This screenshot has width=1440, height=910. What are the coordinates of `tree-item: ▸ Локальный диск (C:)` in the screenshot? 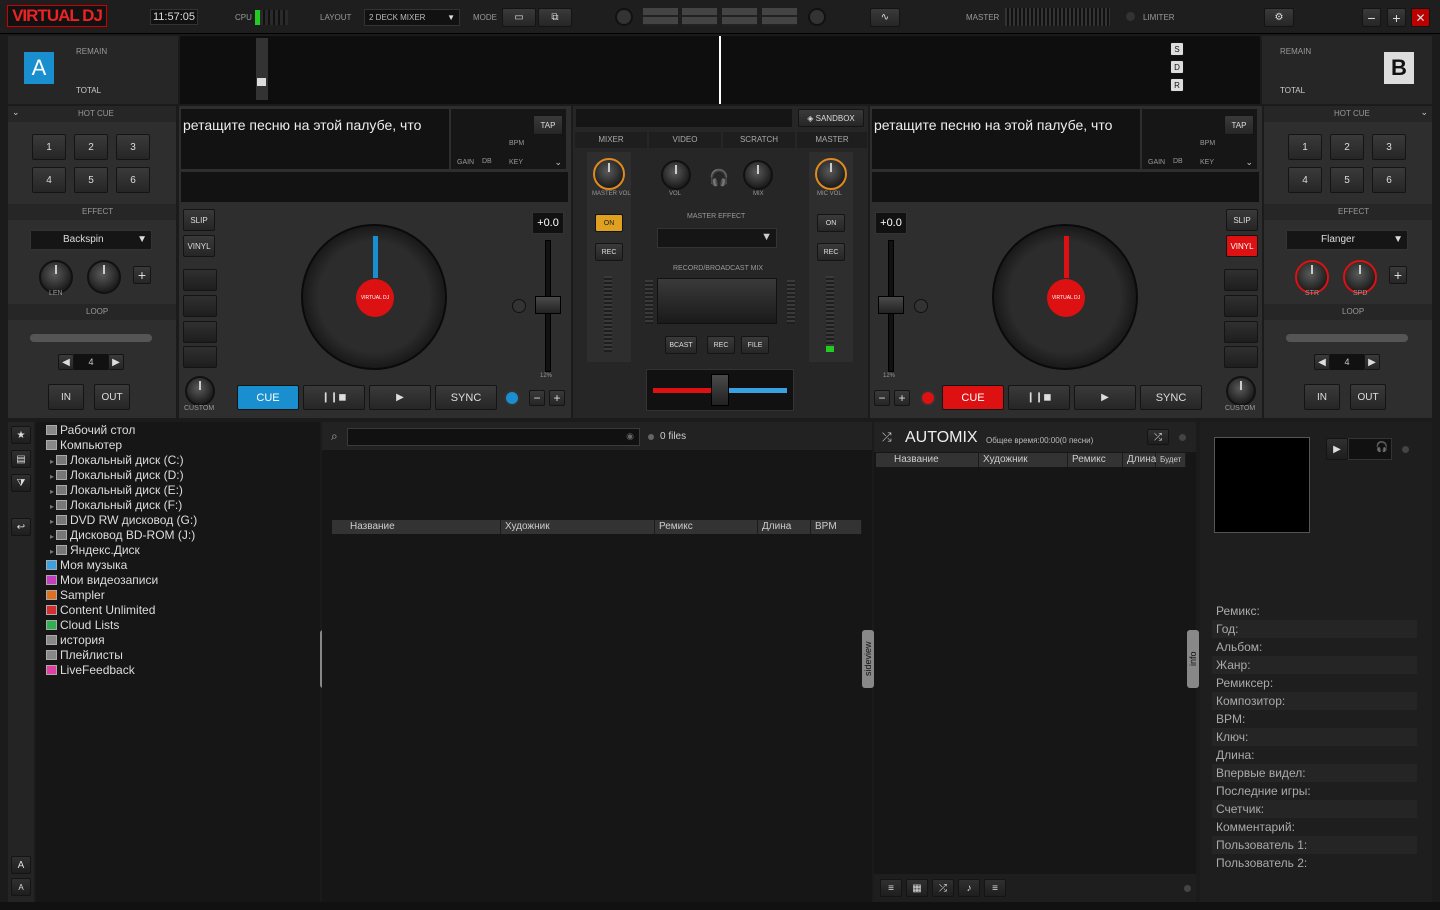 It's located at (178, 460).